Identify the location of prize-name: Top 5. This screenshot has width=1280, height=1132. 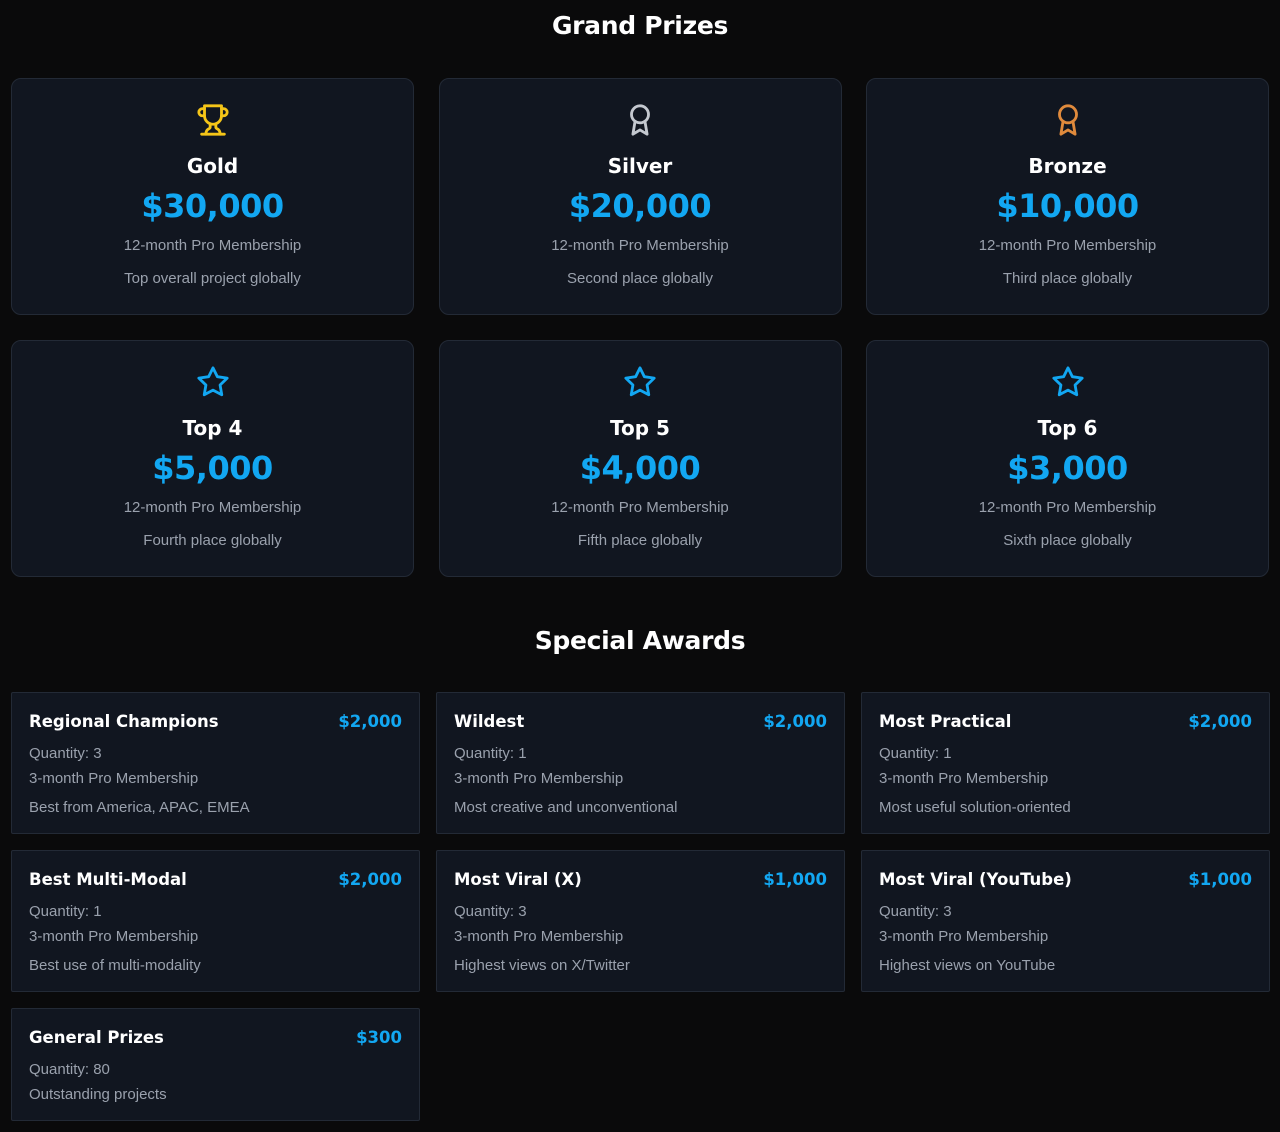
(640, 428).